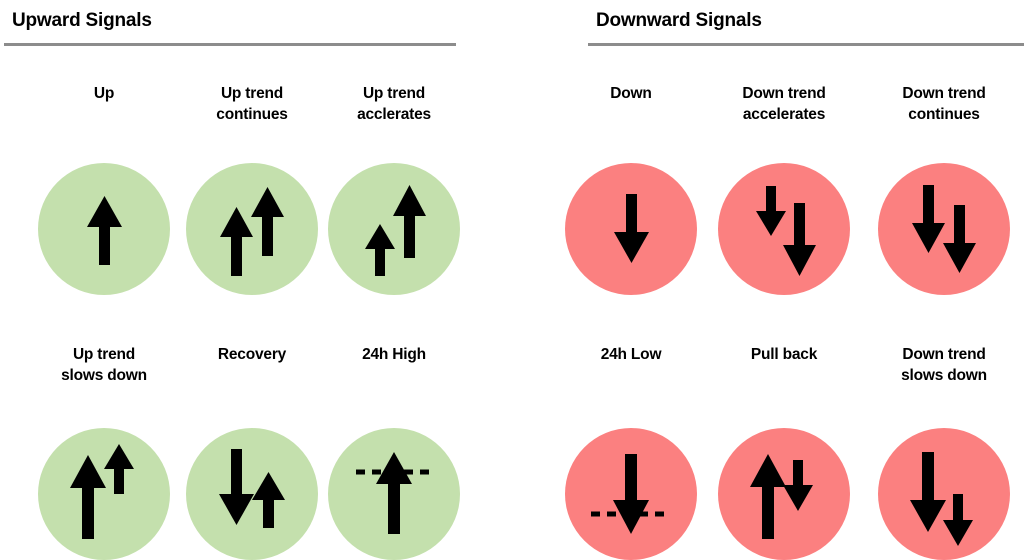 The image size is (1024, 560). I want to click on signal-icon-arrow-down-single, so click(631, 229).